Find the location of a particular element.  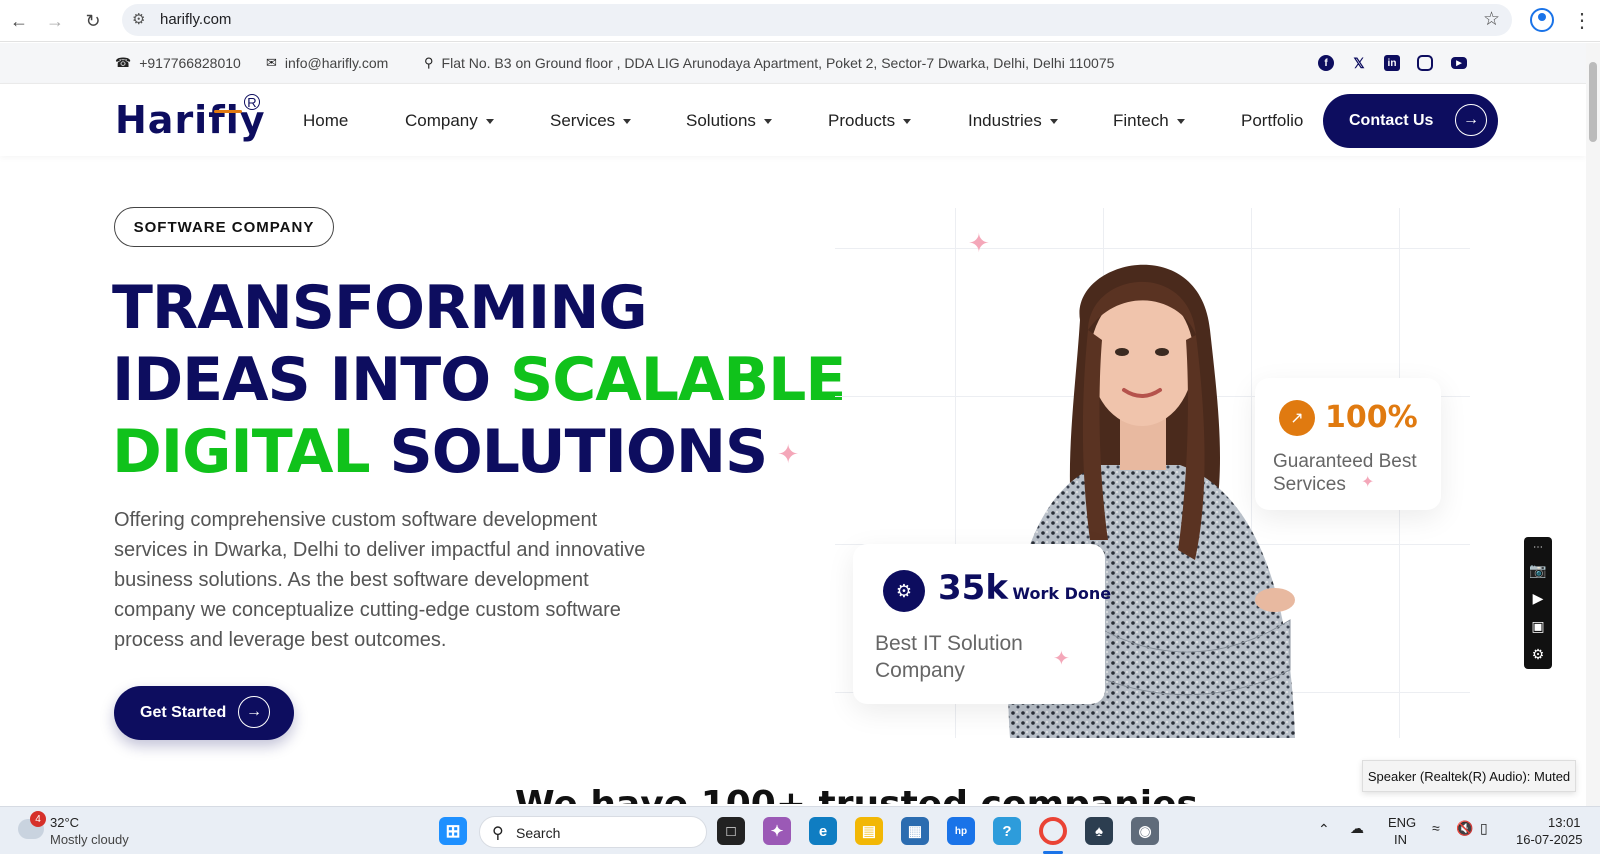

speaker-muted-icon: 🔇 is located at coordinates (1464, 828).